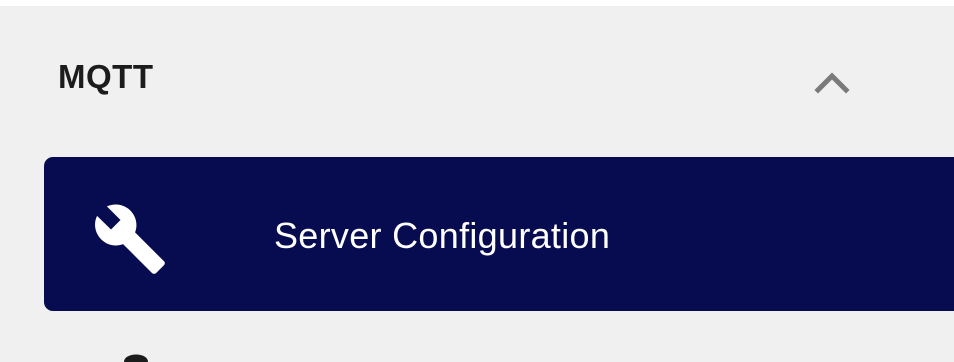 The height and width of the screenshot is (362, 954). I want to click on sidebar-top-edge, so click(477, 3).